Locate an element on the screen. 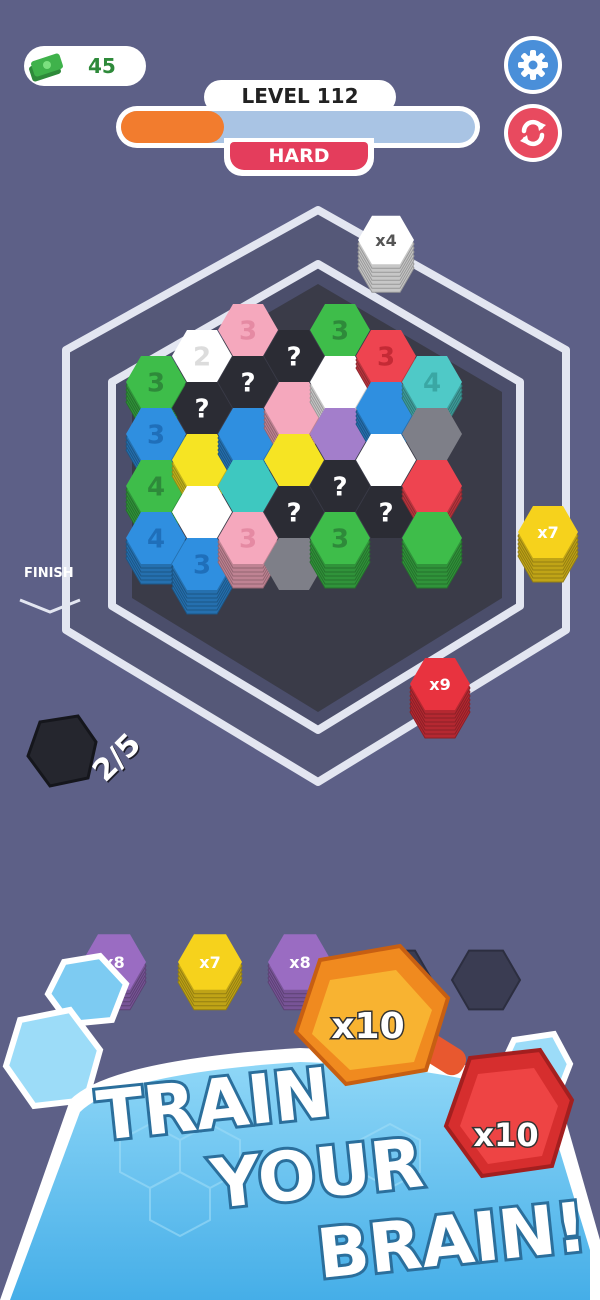 Image resolution: width=600 pixels, height=1300 pixels. orange-x10-badge: x10 is located at coordinates (367, 1026).